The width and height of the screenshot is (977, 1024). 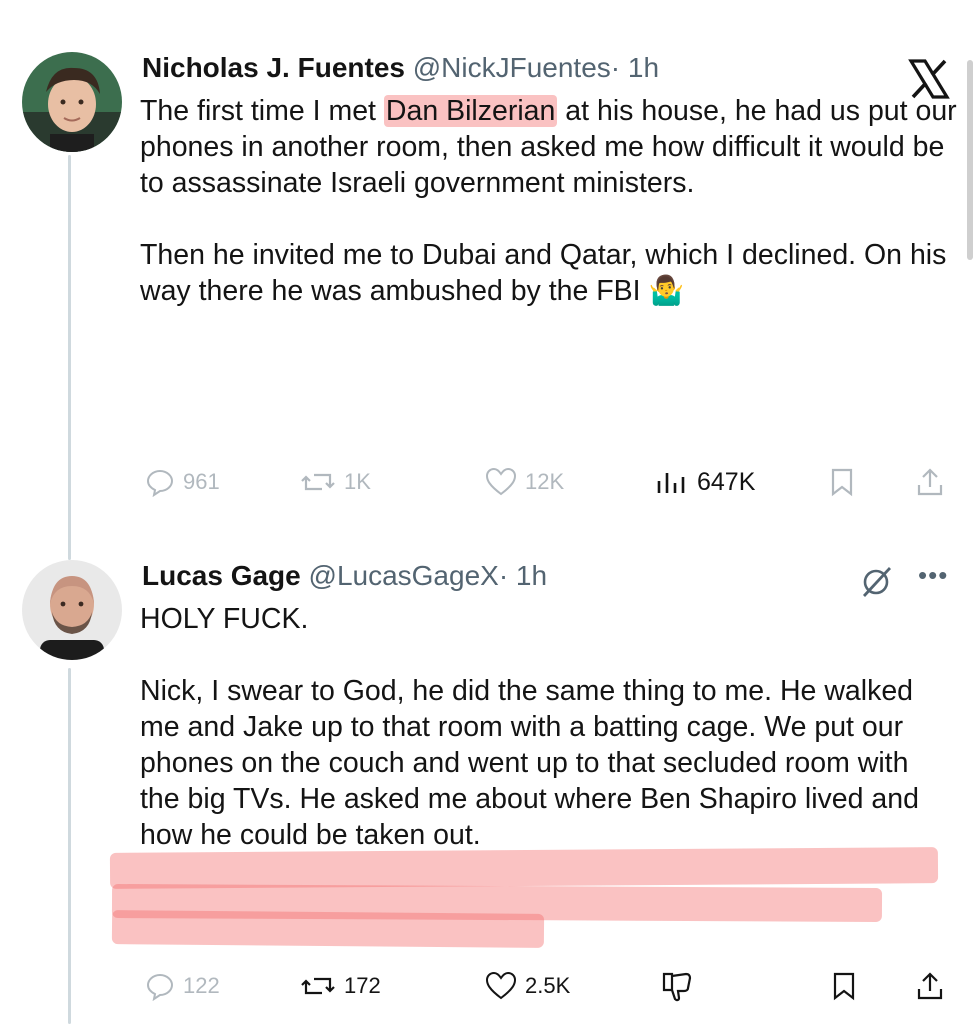 What do you see at coordinates (512, 67) in the screenshot?
I see `author-handle: @NickJFuentes` at bounding box center [512, 67].